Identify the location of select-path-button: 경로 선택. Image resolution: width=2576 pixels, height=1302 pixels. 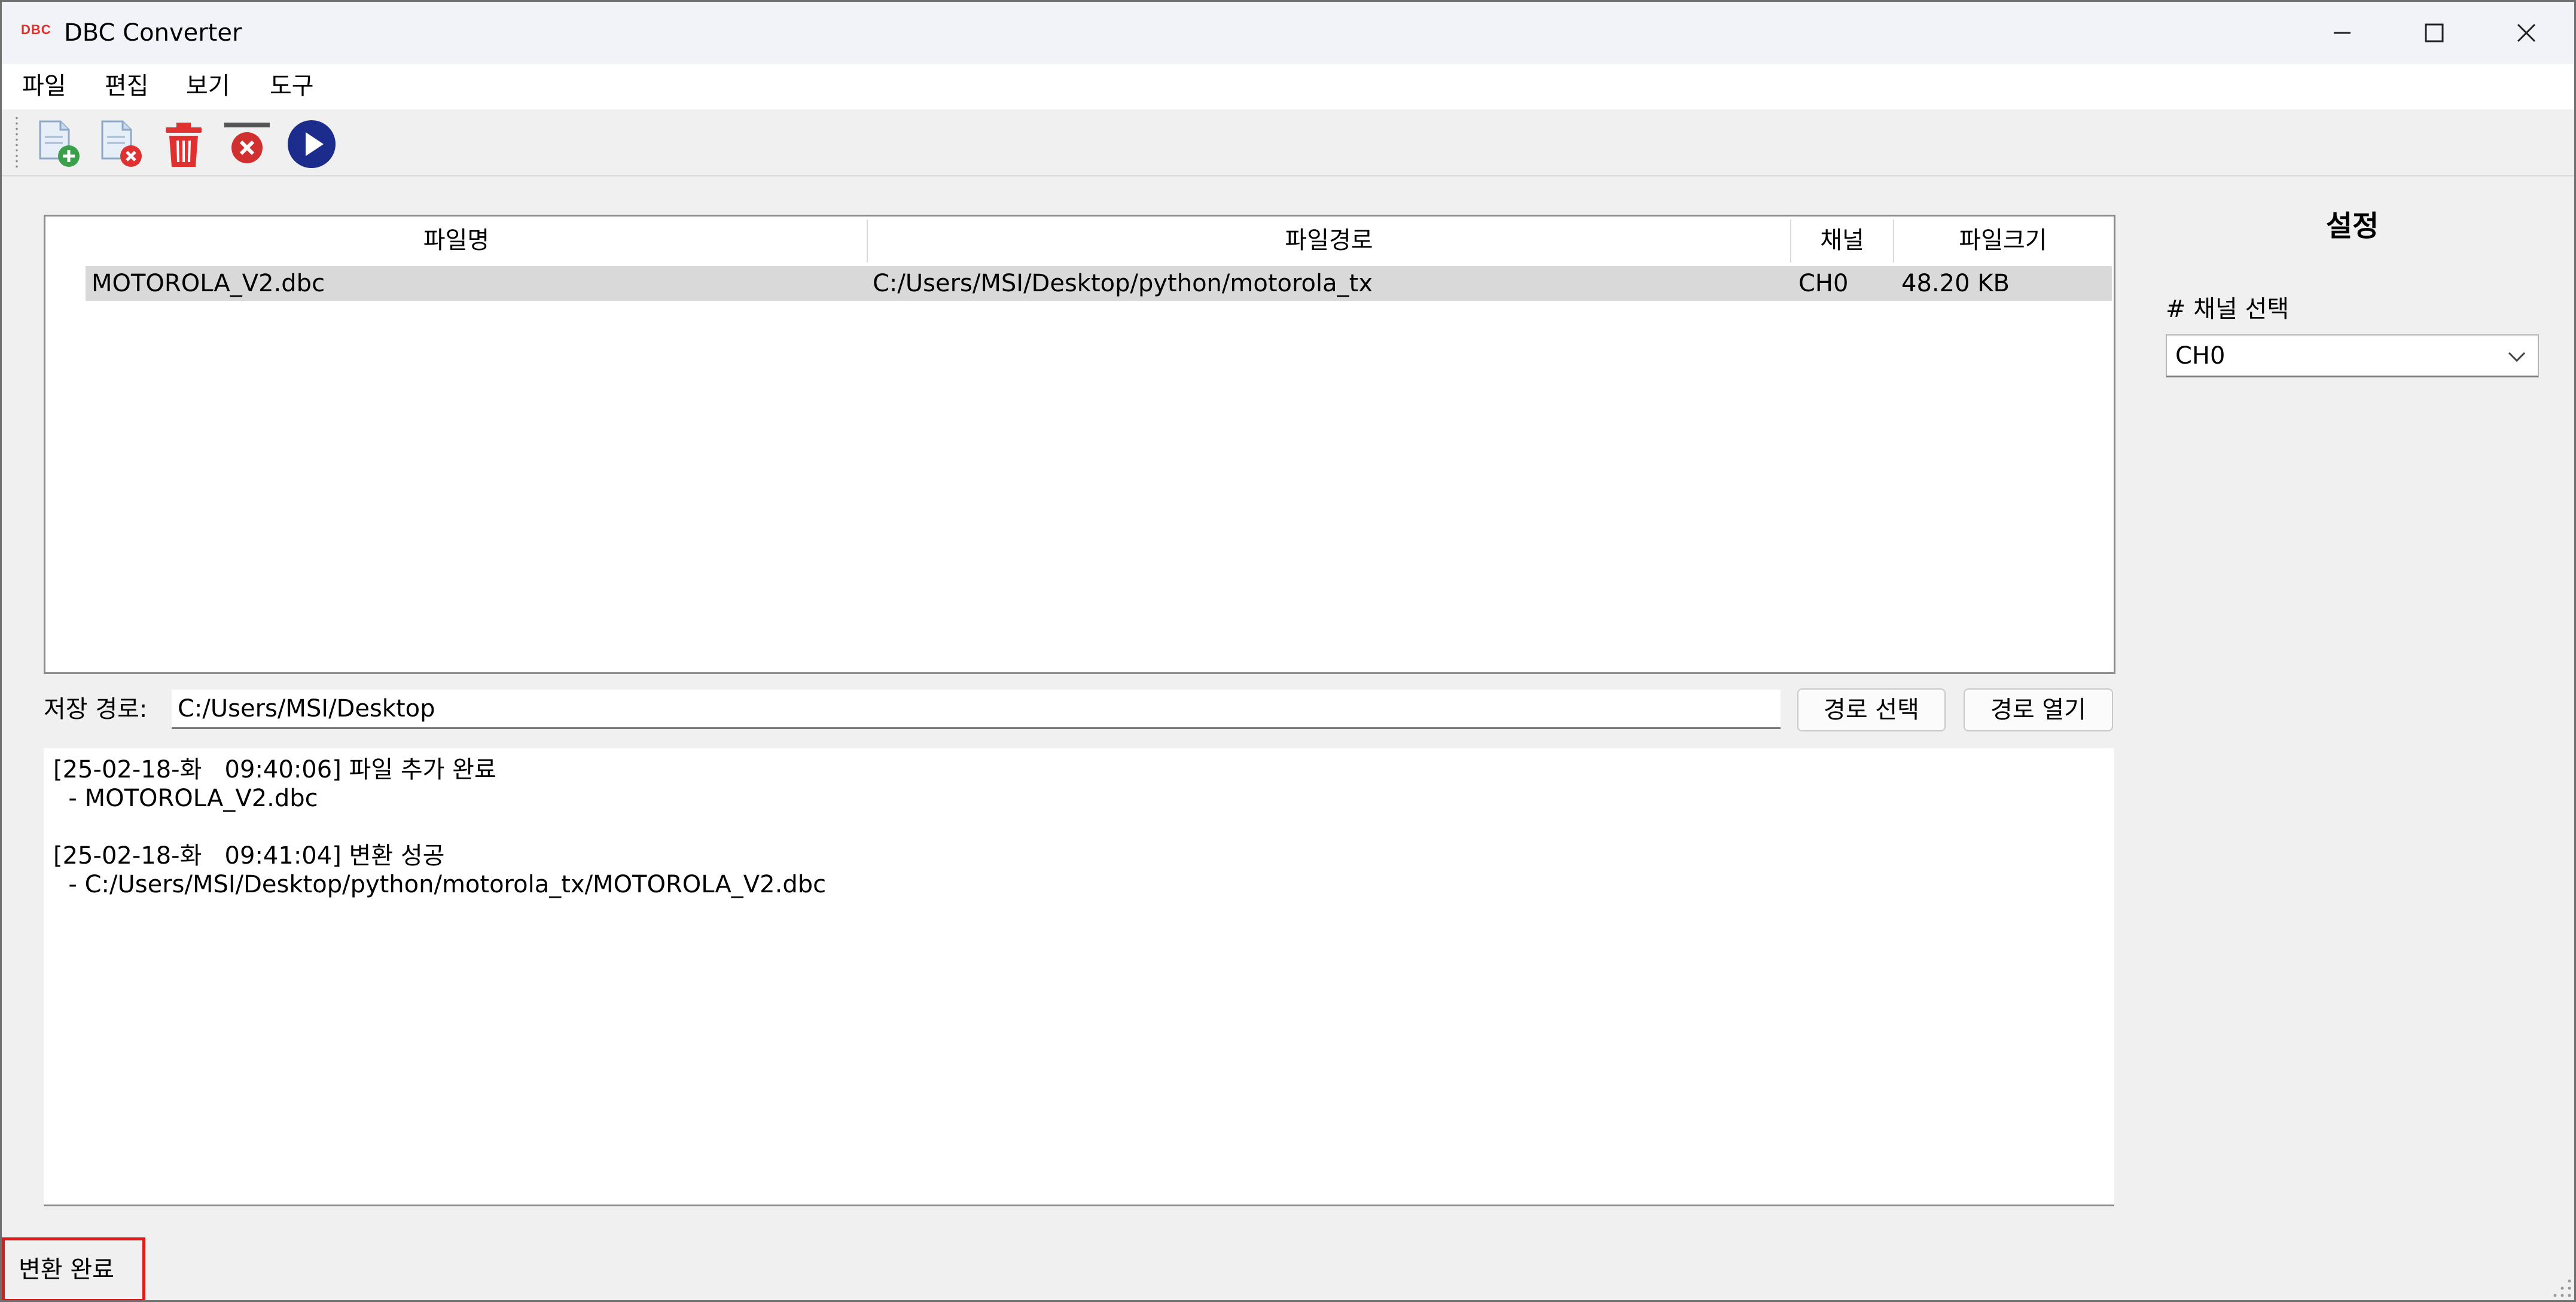
(1872, 709).